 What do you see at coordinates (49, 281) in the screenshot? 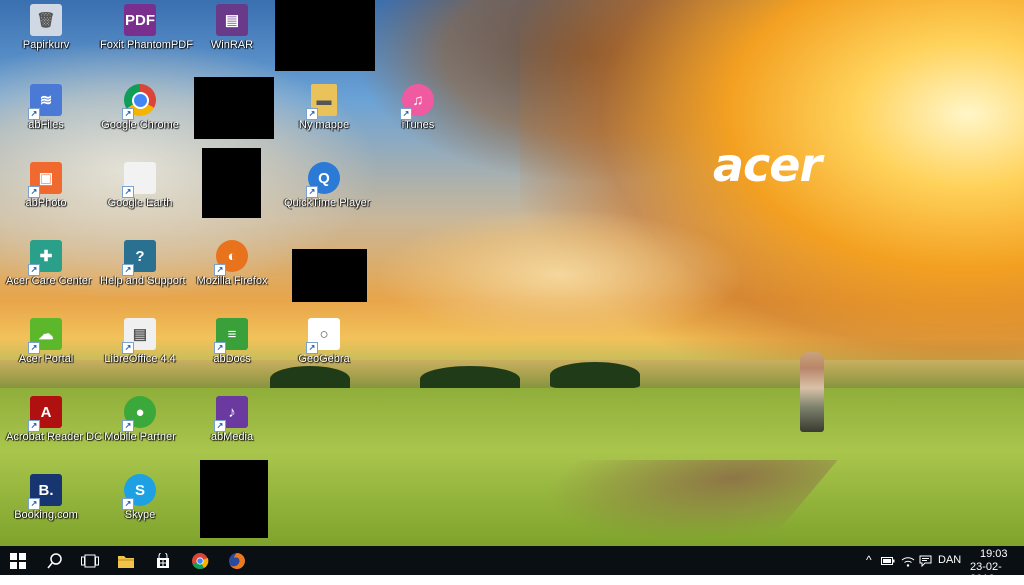
I see `desktop-icon-label: Acer Care Center` at bounding box center [49, 281].